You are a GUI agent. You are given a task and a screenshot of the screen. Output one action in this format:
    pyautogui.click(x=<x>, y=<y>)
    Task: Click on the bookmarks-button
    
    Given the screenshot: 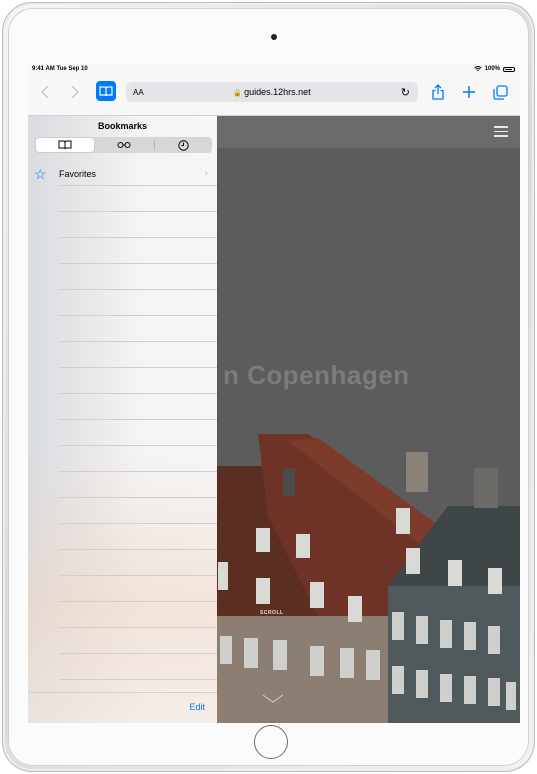 What is the action you would take?
    pyautogui.click(x=106, y=91)
    